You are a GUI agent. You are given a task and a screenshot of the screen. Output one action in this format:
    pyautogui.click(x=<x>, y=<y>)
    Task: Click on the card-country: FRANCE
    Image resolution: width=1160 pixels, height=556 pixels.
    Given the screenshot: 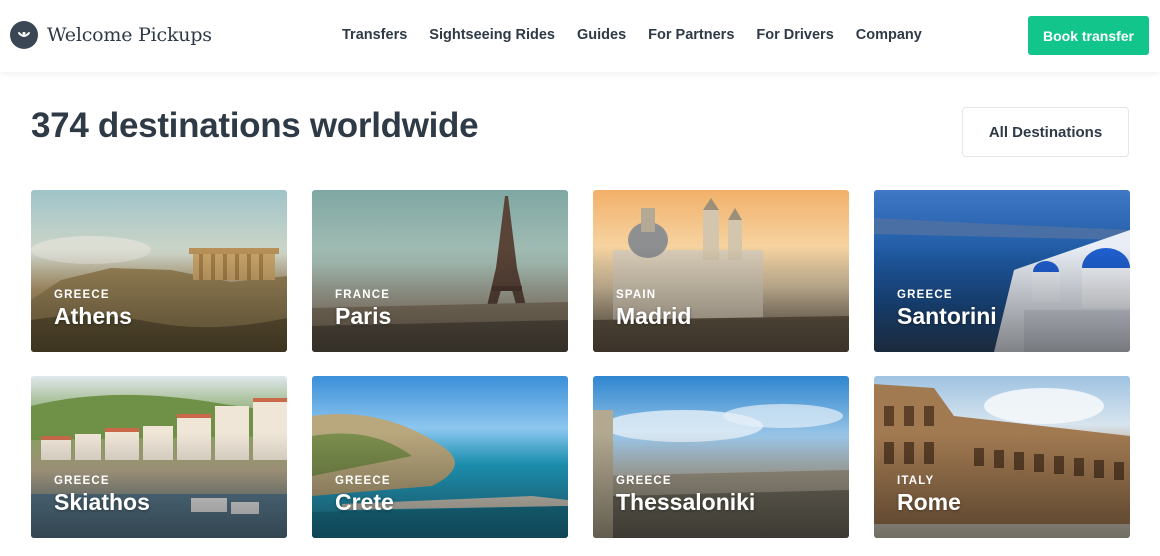 What is the action you would take?
    pyautogui.click(x=363, y=295)
    